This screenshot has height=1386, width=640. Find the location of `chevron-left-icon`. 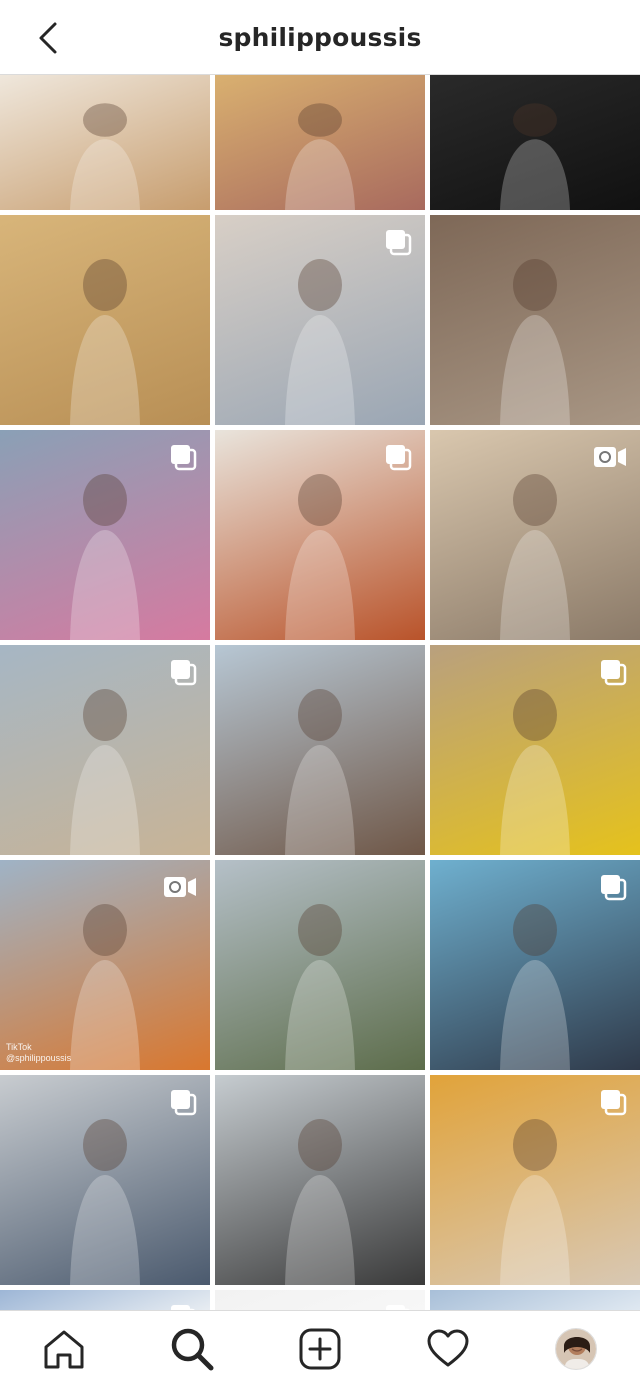

chevron-left-icon is located at coordinates (48, 38).